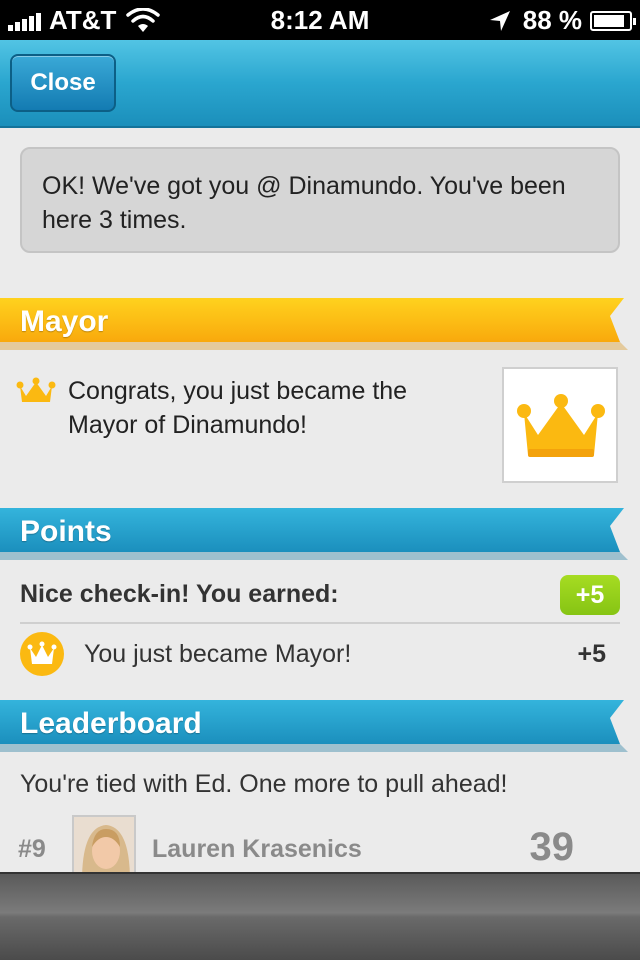 The width and height of the screenshot is (640, 960). What do you see at coordinates (590, 595) in the screenshot?
I see `earned-total-badge: +5` at bounding box center [590, 595].